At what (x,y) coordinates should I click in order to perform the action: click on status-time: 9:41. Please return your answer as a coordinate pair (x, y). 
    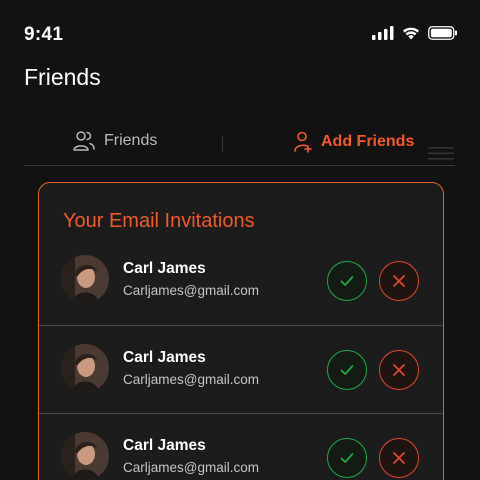
    Looking at the image, I should click on (44, 34).